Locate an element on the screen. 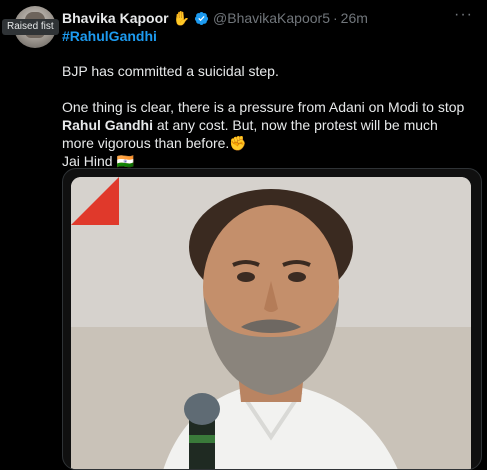 This screenshot has width=487, height=470. raised-fist-emoji-icon: ✊ is located at coordinates (238, 143).